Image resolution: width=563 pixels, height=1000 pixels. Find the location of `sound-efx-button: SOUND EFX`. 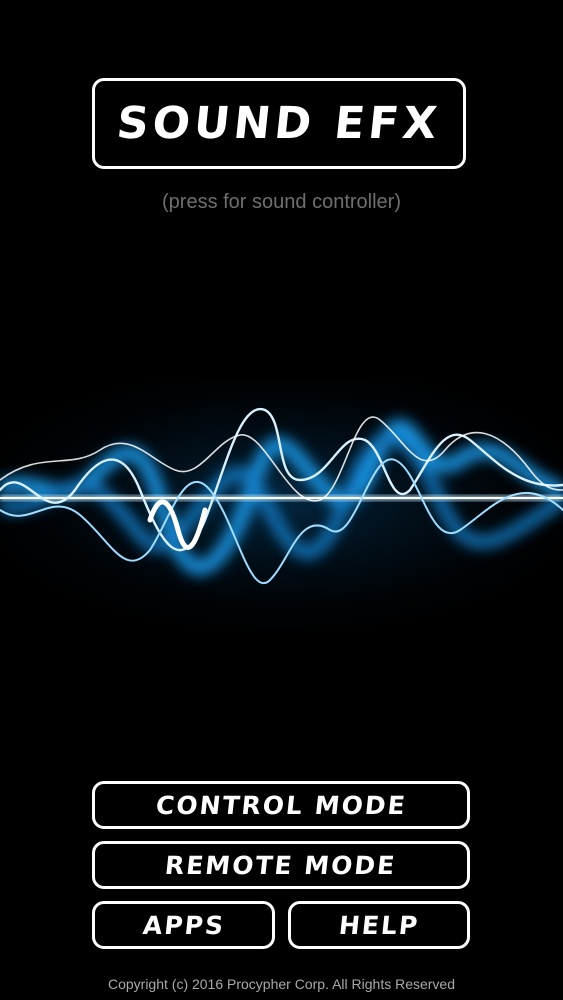

sound-efx-button: SOUND EFX is located at coordinates (279, 123).